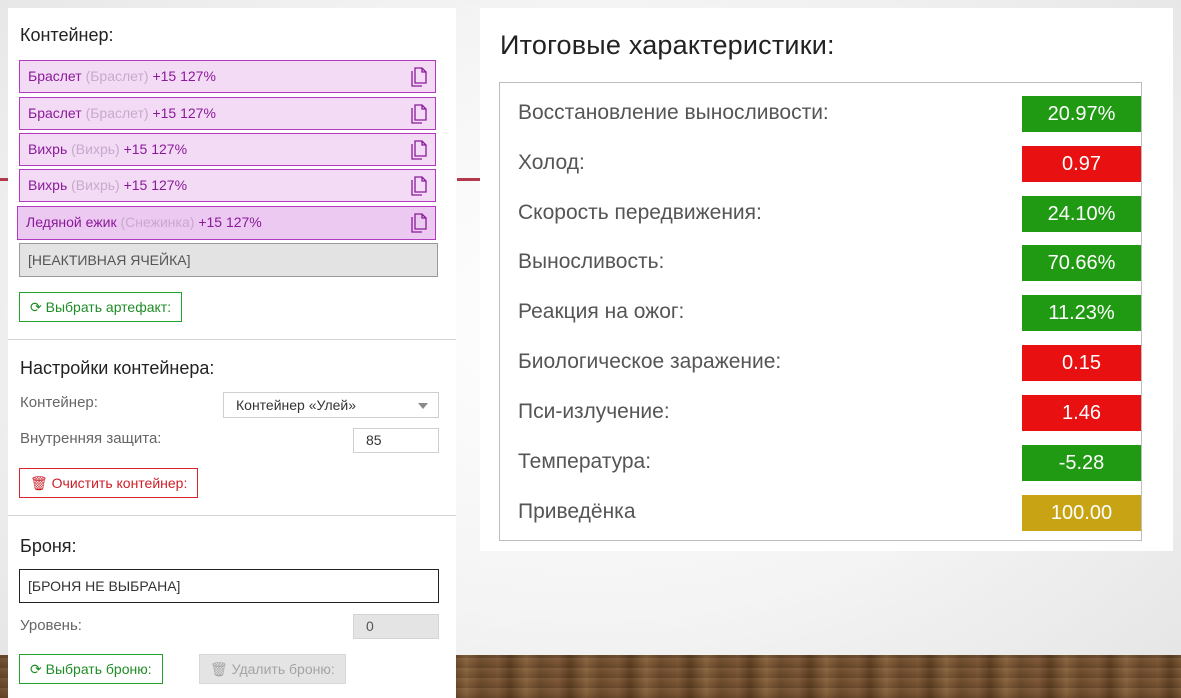 The height and width of the screenshot is (698, 1181). I want to click on stat-value-badge: -5.28, so click(1081, 463).